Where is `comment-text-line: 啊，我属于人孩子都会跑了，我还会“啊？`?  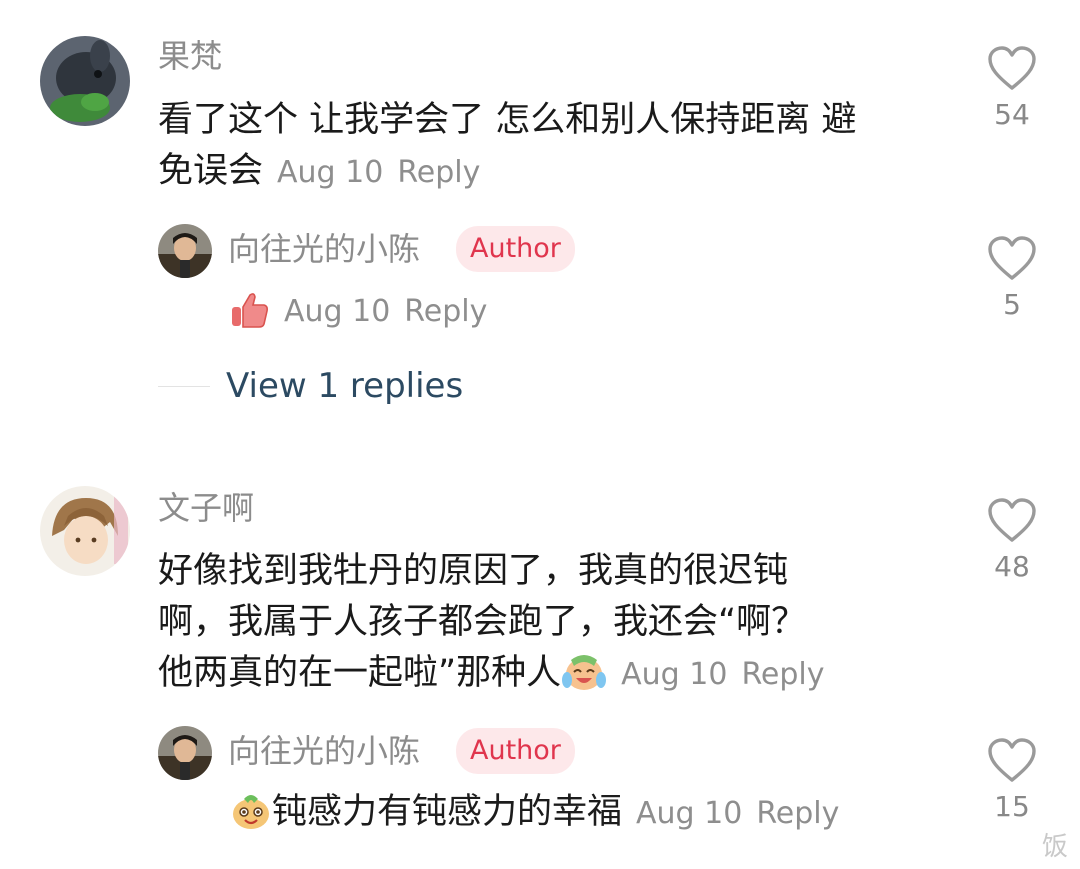
comment-text-line: 啊，我属于人孩子都会跑了，我还会“啊？ is located at coordinates (482, 622).